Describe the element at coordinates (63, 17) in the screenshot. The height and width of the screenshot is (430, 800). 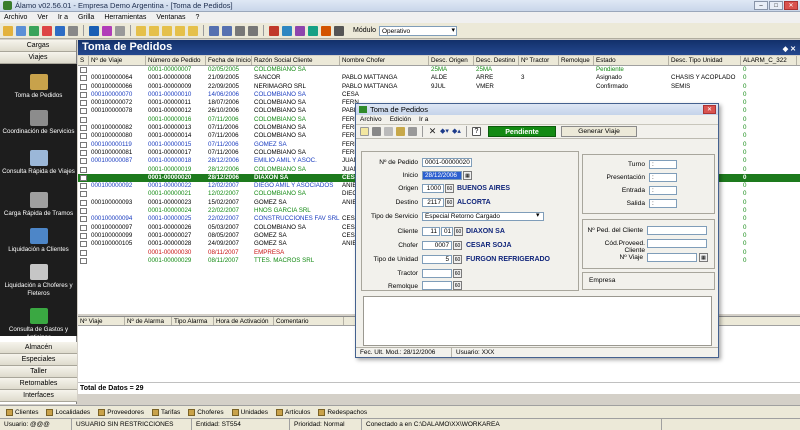
I see `menu-ir-a: Ir a` at that location.